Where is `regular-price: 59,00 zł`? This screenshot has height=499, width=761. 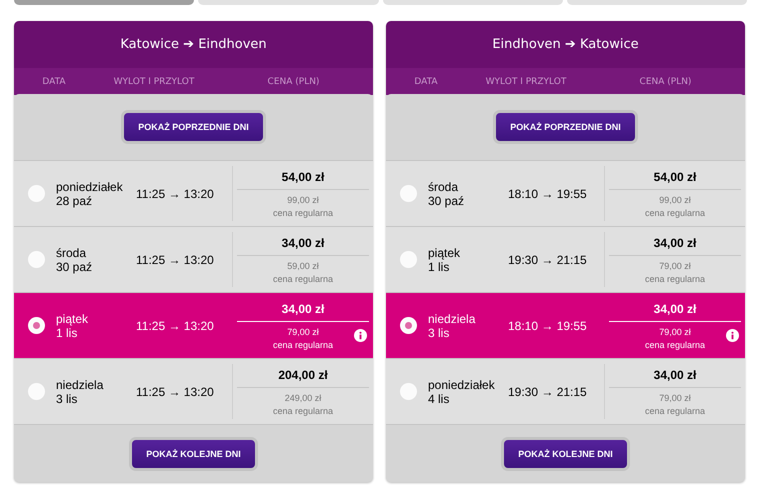
regular-price: 59,00 zł is located at coordinates (303, 266).